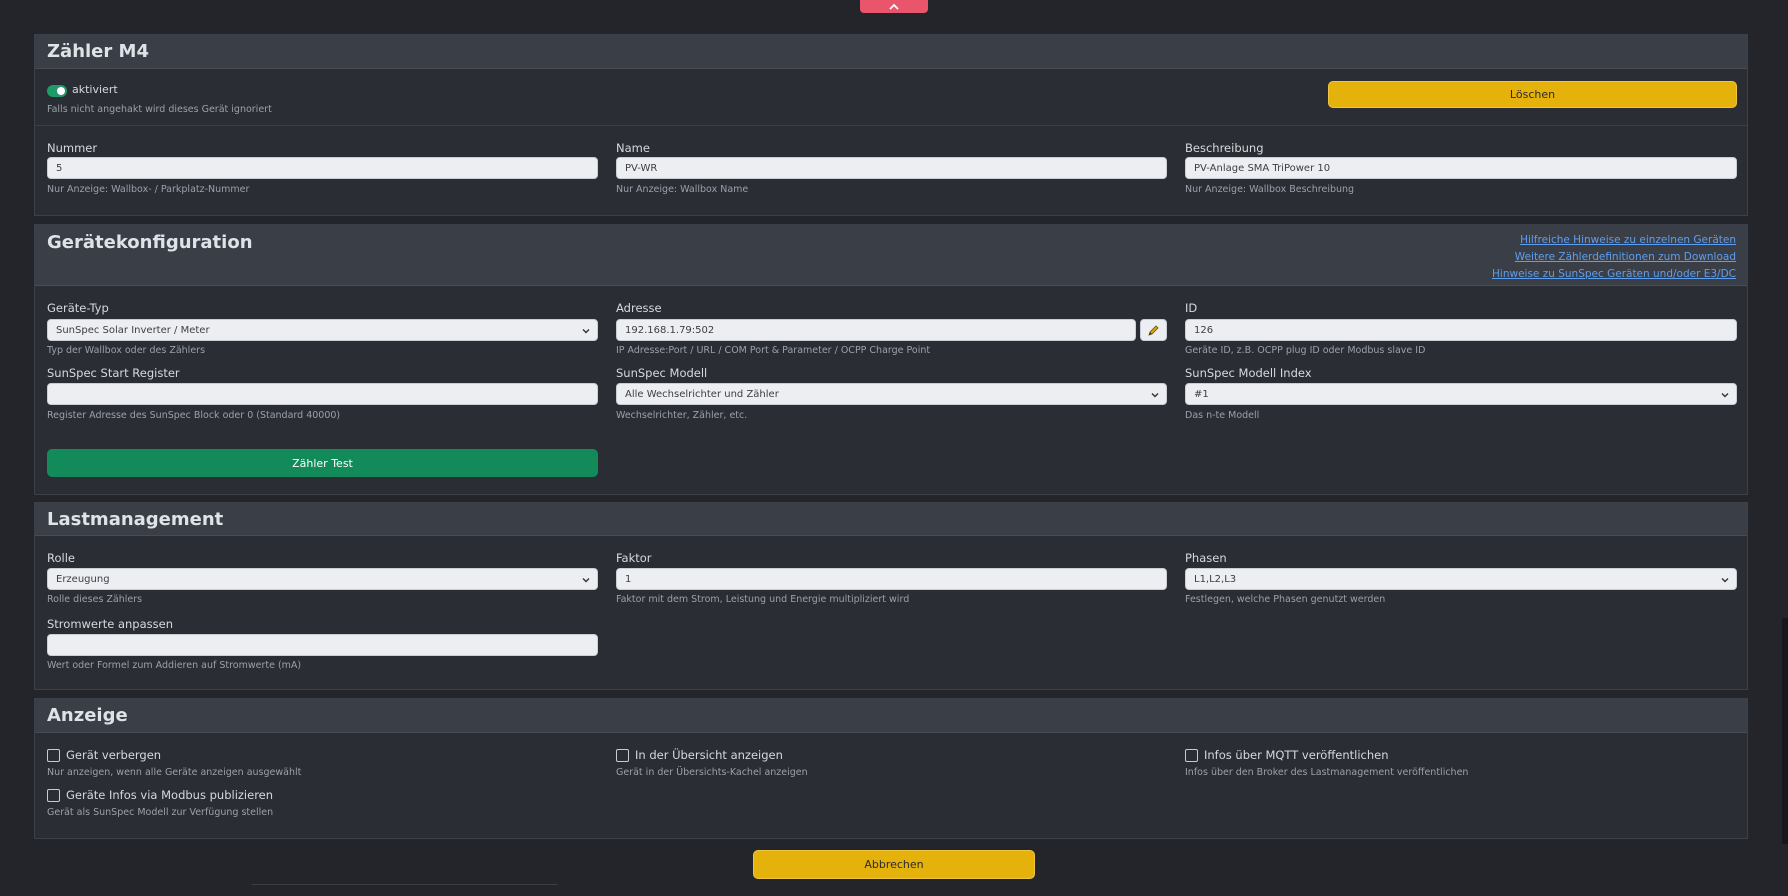  I want to click on model-help: Wechselrichter, Zähler, etc., so click(682, 415).